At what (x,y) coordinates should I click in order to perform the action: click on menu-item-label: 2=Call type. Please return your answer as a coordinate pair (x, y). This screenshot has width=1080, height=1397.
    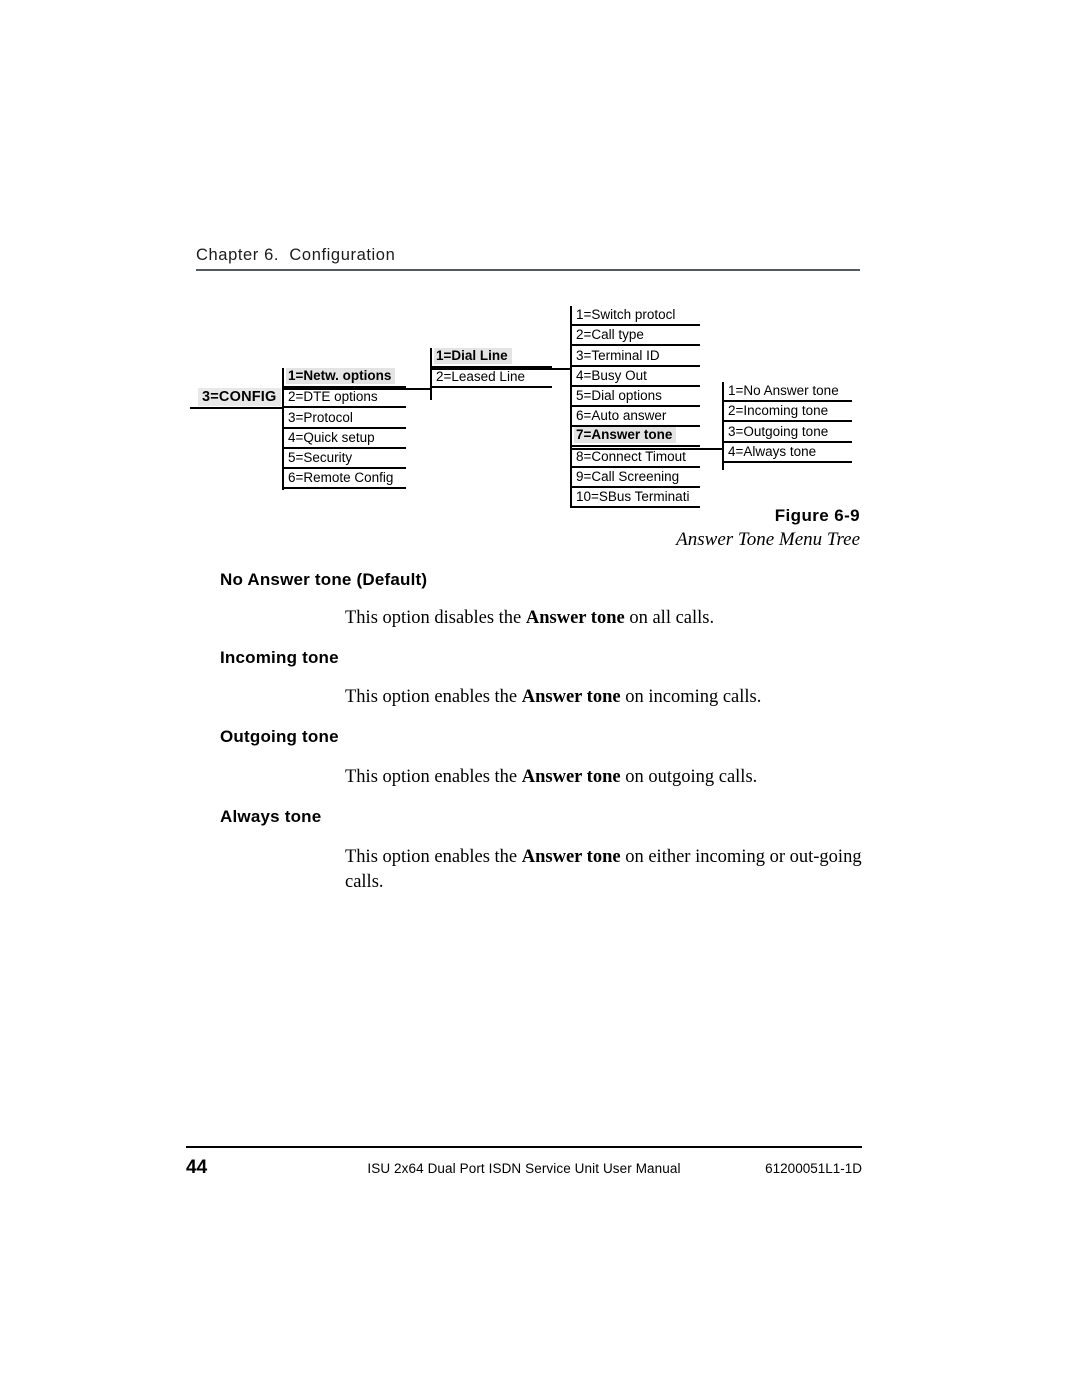
    Looking at the image, I should click on (610, 335).